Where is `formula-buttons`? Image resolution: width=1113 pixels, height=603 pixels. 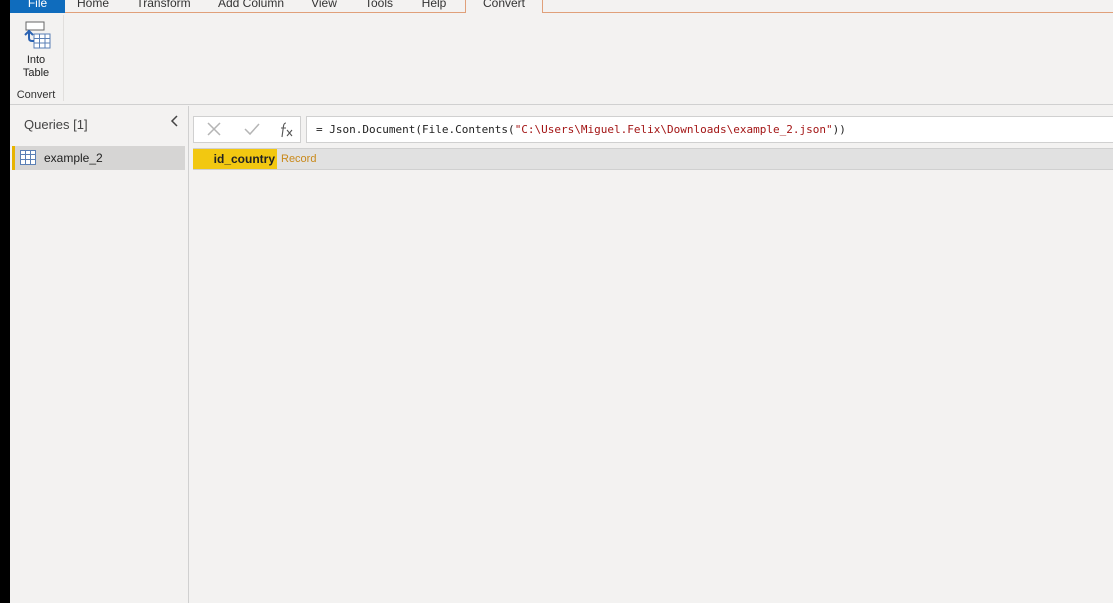
formula-buttons is located at coordinates (247, 129).